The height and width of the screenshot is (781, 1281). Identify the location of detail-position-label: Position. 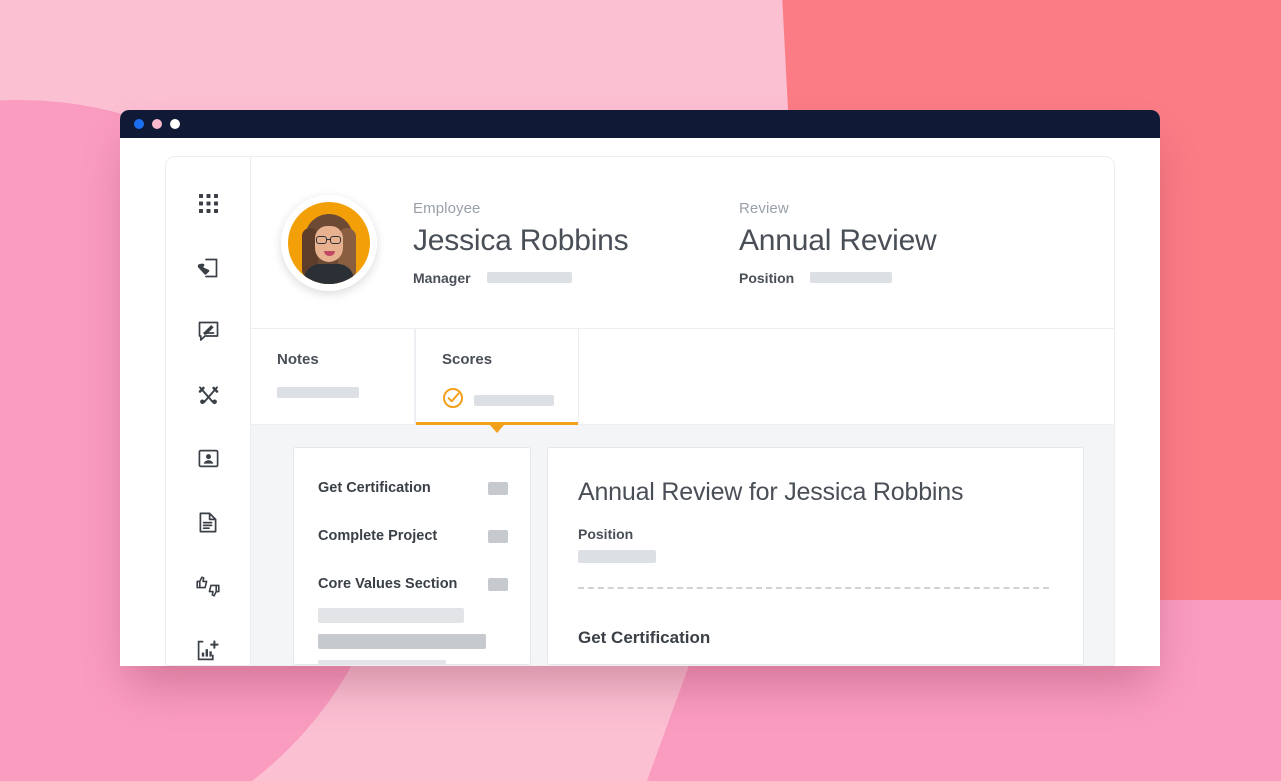
(606, 534).